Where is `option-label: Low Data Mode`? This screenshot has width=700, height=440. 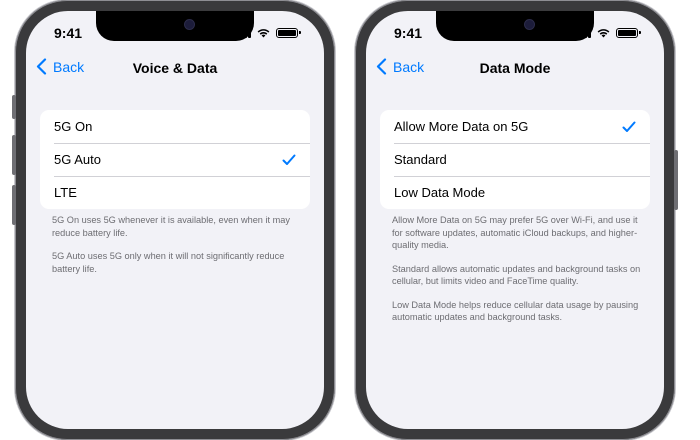 option-label: Low Data Mode is located at coordinates (440, 192).